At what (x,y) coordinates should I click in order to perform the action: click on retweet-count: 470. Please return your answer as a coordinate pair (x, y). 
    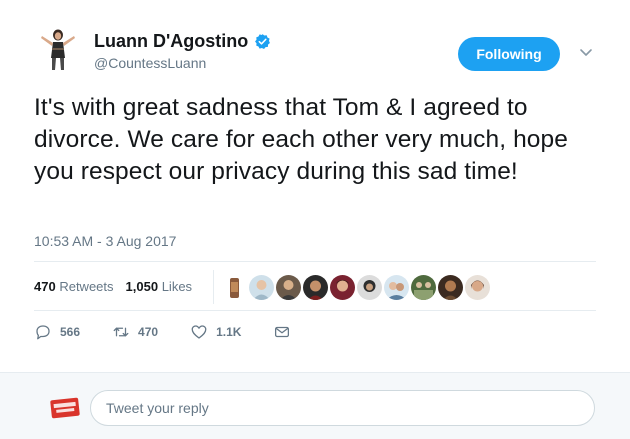
    Looking at the image, I should click on (148, 332).